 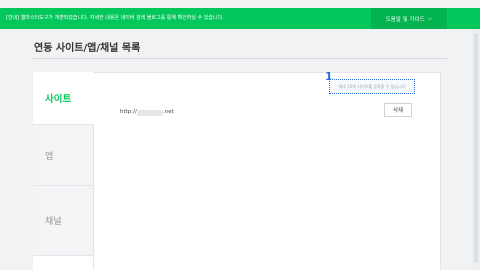 I want to click on tab-site: 사이트, so click(x=63, y=98).